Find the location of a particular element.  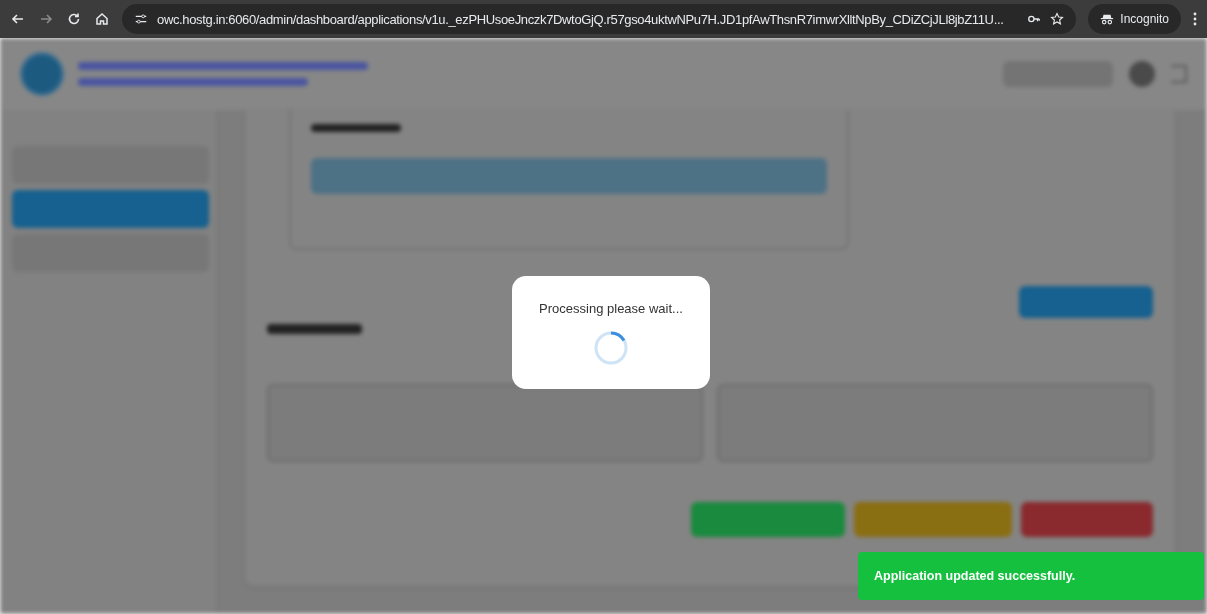

menu-icon is located at coordinates (1195, 19).